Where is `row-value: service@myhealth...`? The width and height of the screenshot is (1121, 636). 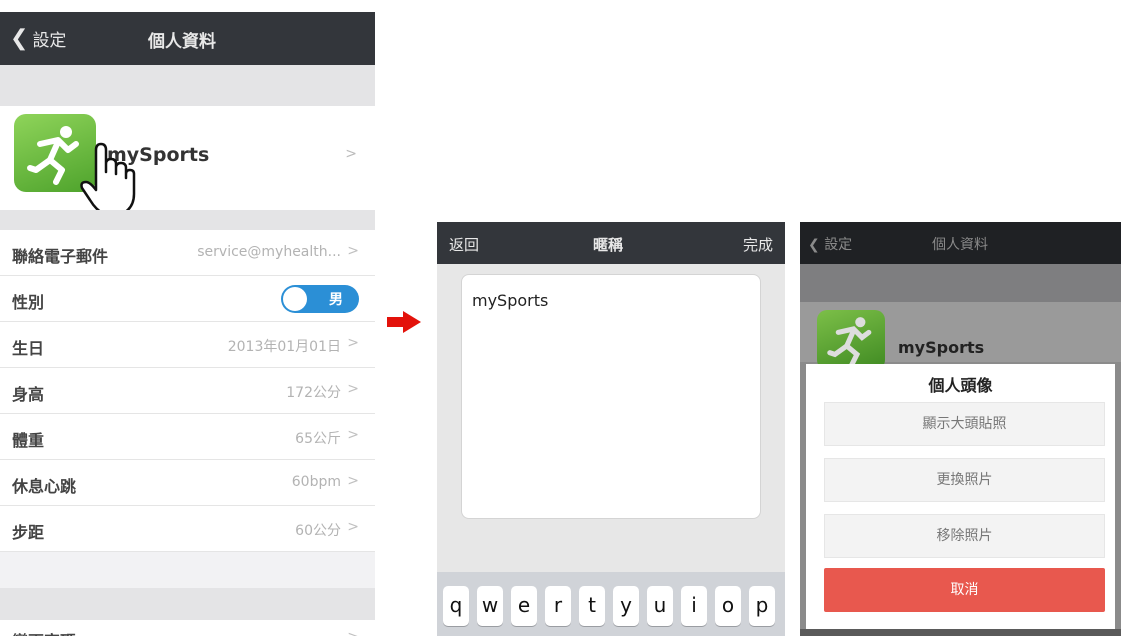 row-value: service@myhealth... is located at coordinates (269, 252).